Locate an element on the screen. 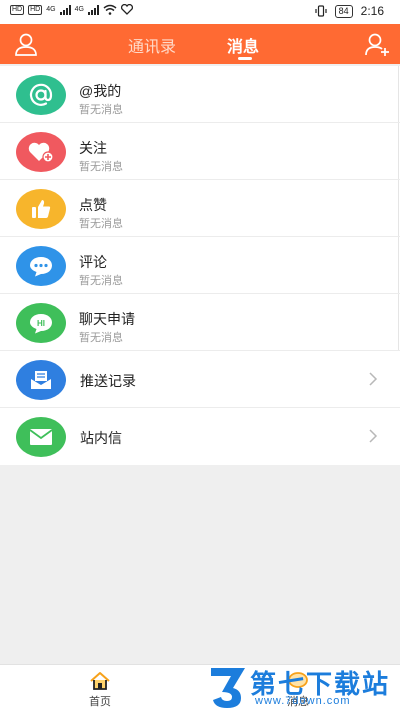 The image size is (400, 711). row-title: 聊天申请 is located at coordinates (107, 319).